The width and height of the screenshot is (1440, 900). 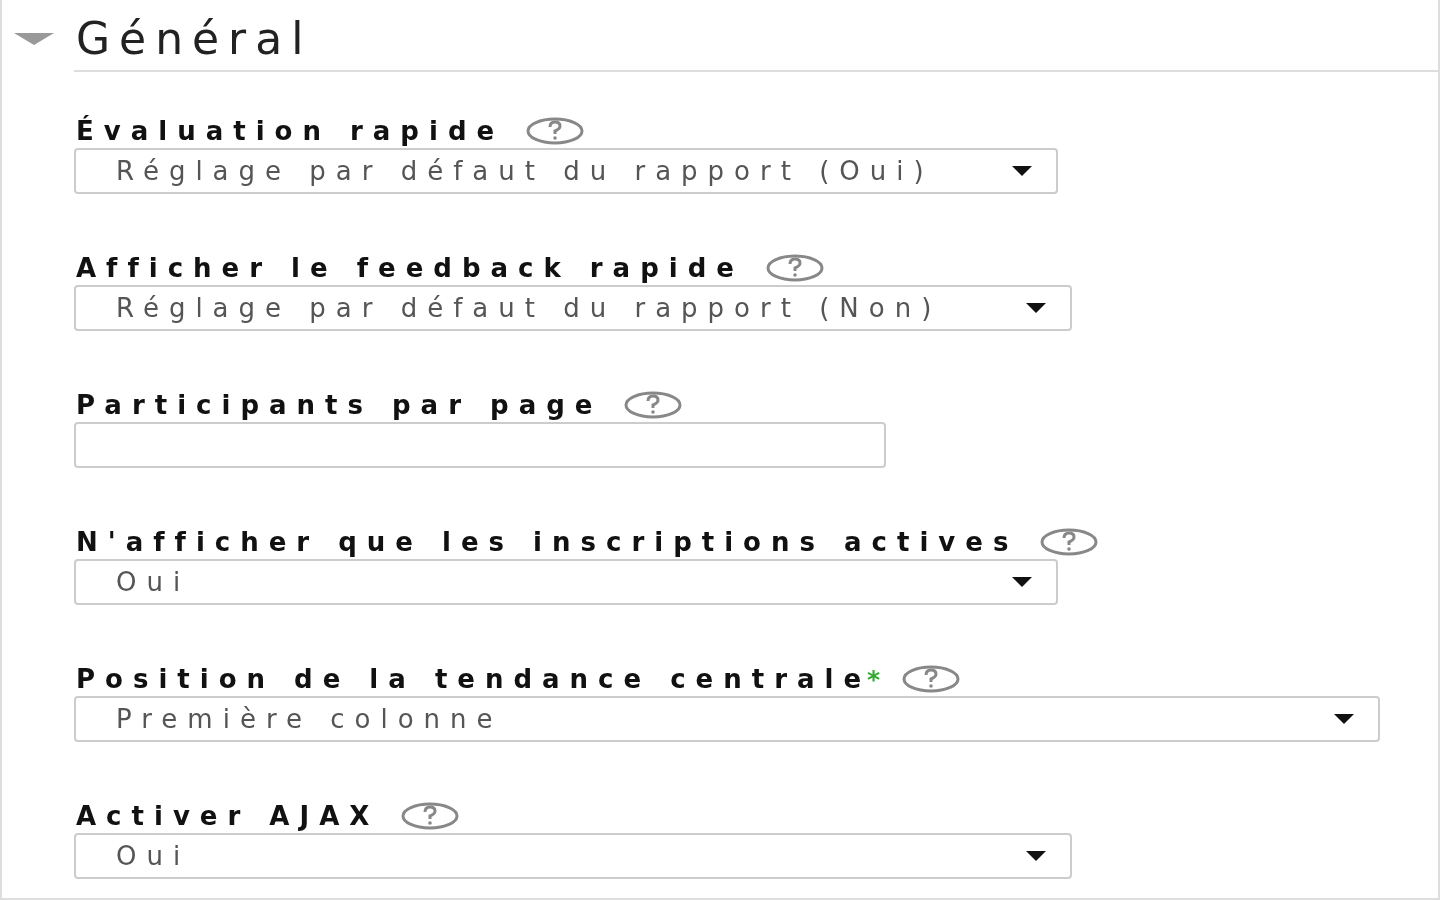 What do you see at coordinates (409, 268) in the screenshot?
I see `field-label: Afficher le feedback rapide` at bounding box center [409, 268].